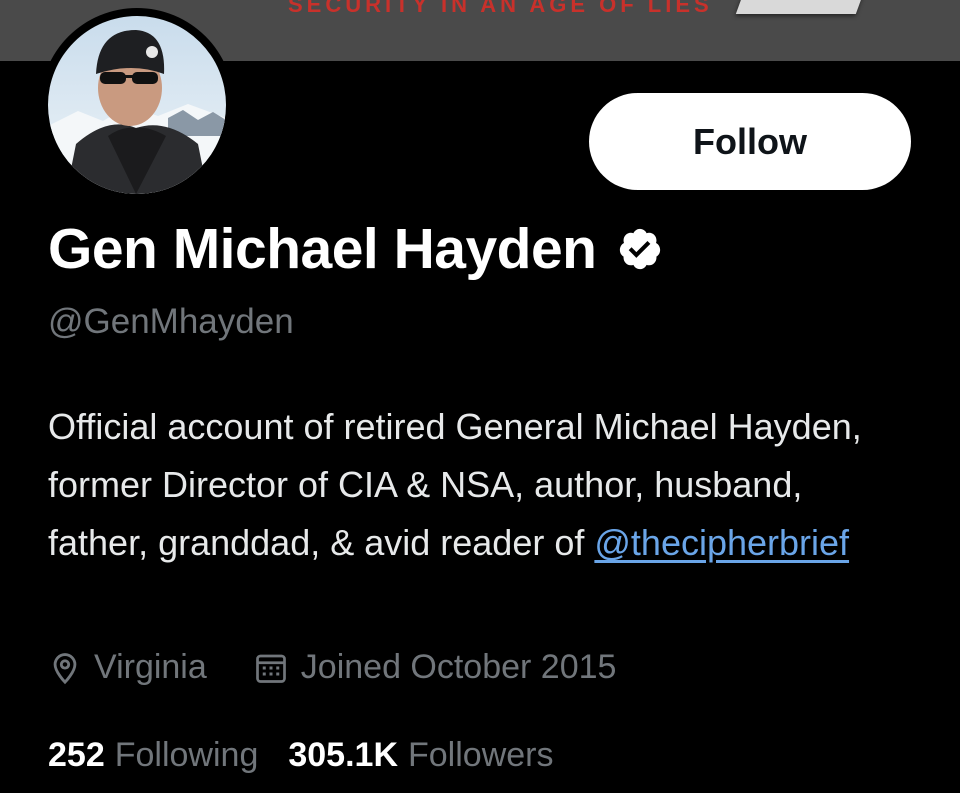 Image resolution: width=960 pixels, height=793 pixels. Describe the element at coordinates (750, 141) in the screenshot. I see `follow-button: Follow` at that location.